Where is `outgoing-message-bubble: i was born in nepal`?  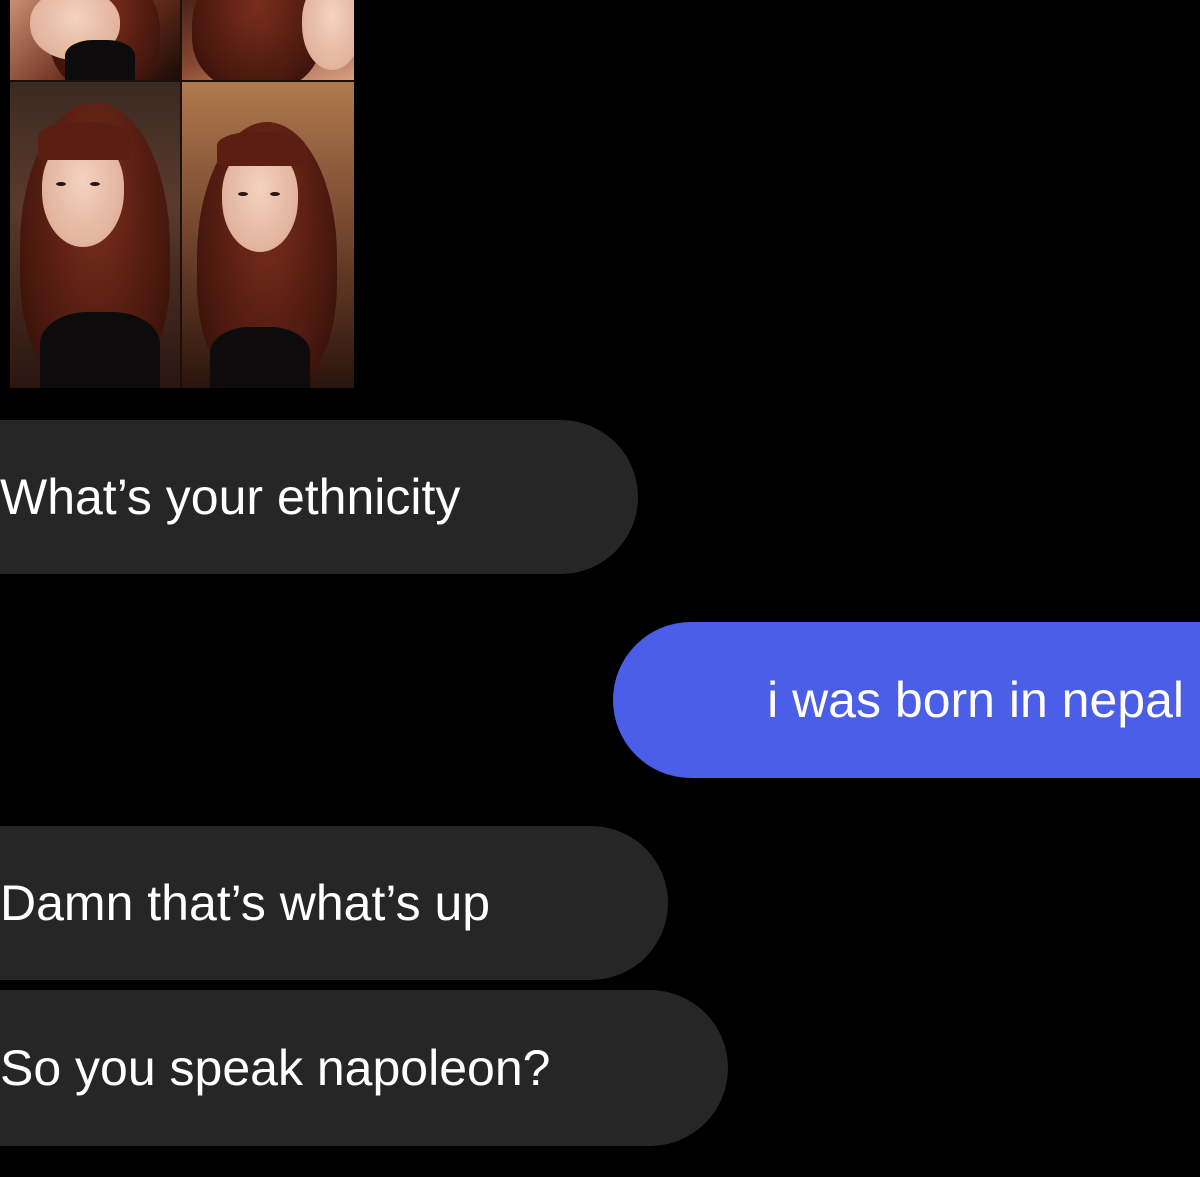
outgoing-message-bubble: i was born in nepal is located at coordinates (906, 700).